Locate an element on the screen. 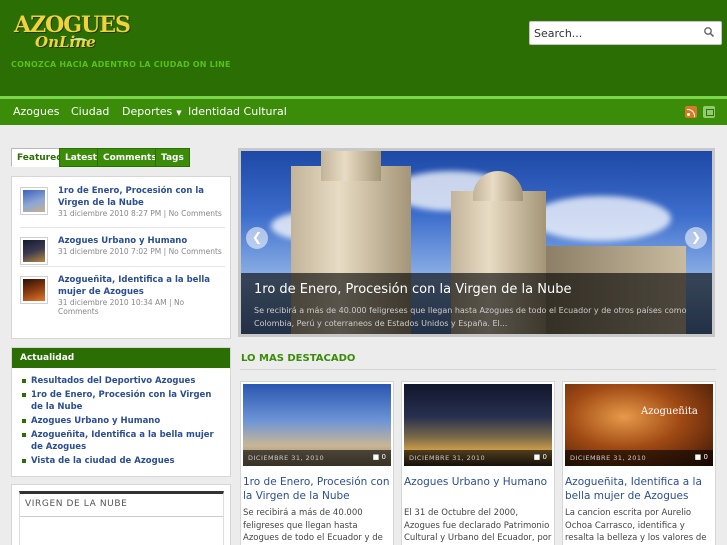  nav-item-deportes: Deportes ▼ is located at coordinates (152, 111).